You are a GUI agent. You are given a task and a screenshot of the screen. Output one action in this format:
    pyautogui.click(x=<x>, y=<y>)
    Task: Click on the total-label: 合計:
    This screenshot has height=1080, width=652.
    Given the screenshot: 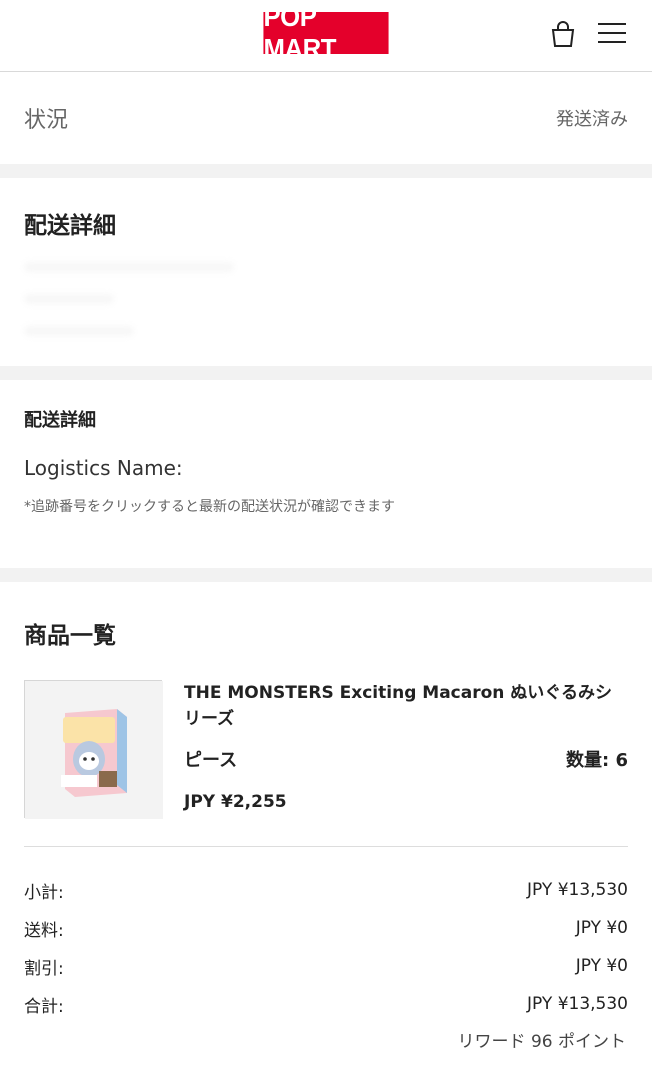 What is the action you would take?
    pyautogui.click(x=44, y=1006)
    